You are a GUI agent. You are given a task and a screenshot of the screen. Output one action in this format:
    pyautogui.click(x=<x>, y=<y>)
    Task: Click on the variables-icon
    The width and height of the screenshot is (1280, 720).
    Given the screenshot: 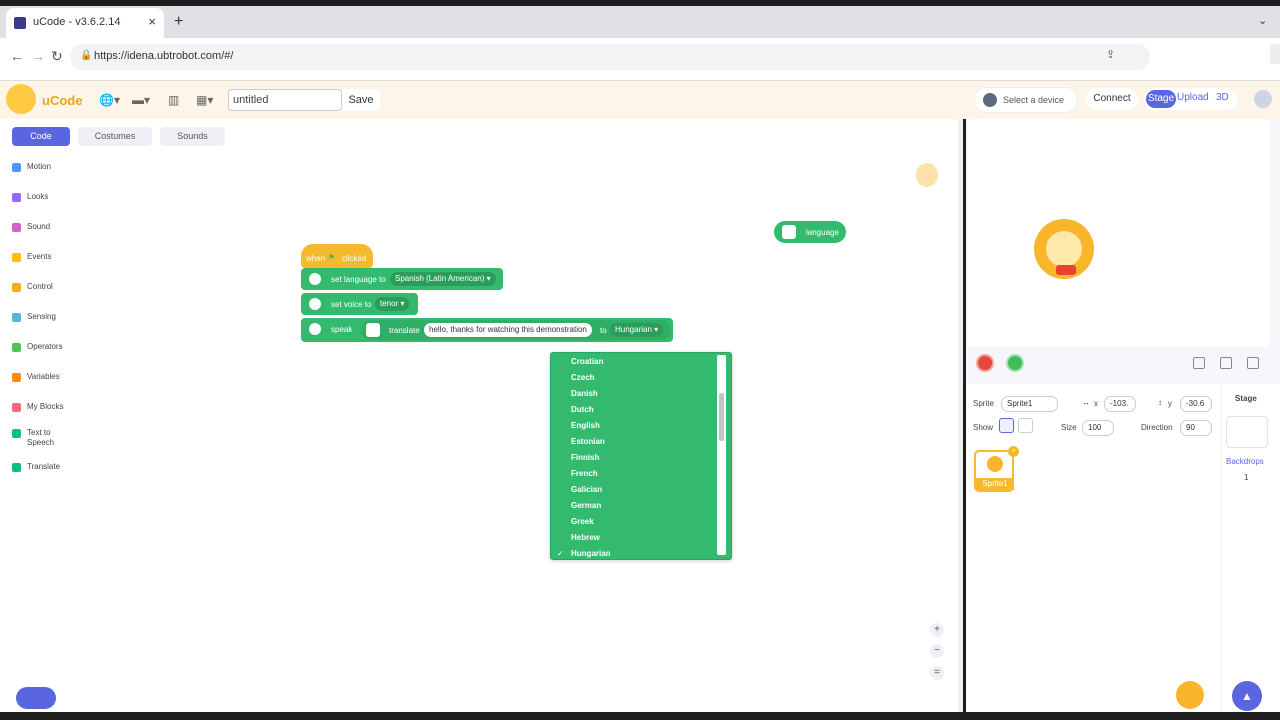 What is the action you would take?
    pyautogui.click(x=16, y=377)
    